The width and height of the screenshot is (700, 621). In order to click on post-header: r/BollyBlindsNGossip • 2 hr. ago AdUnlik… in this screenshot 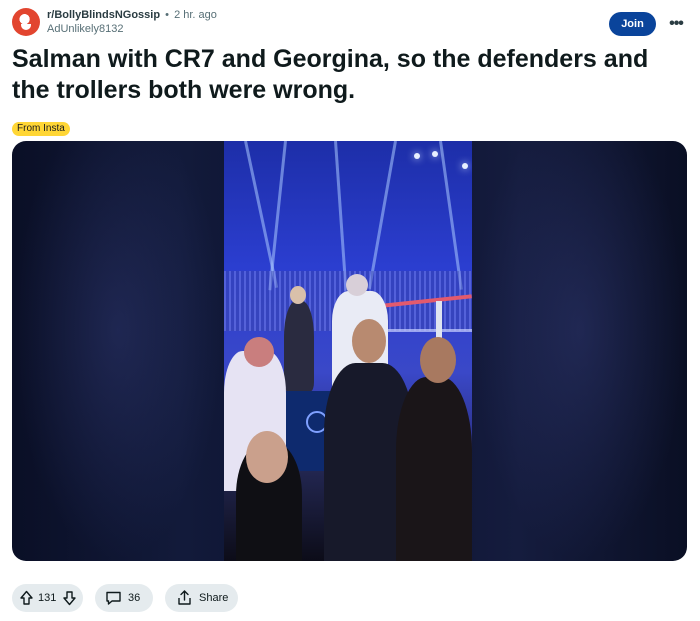, I will do `click(350, 24)`.